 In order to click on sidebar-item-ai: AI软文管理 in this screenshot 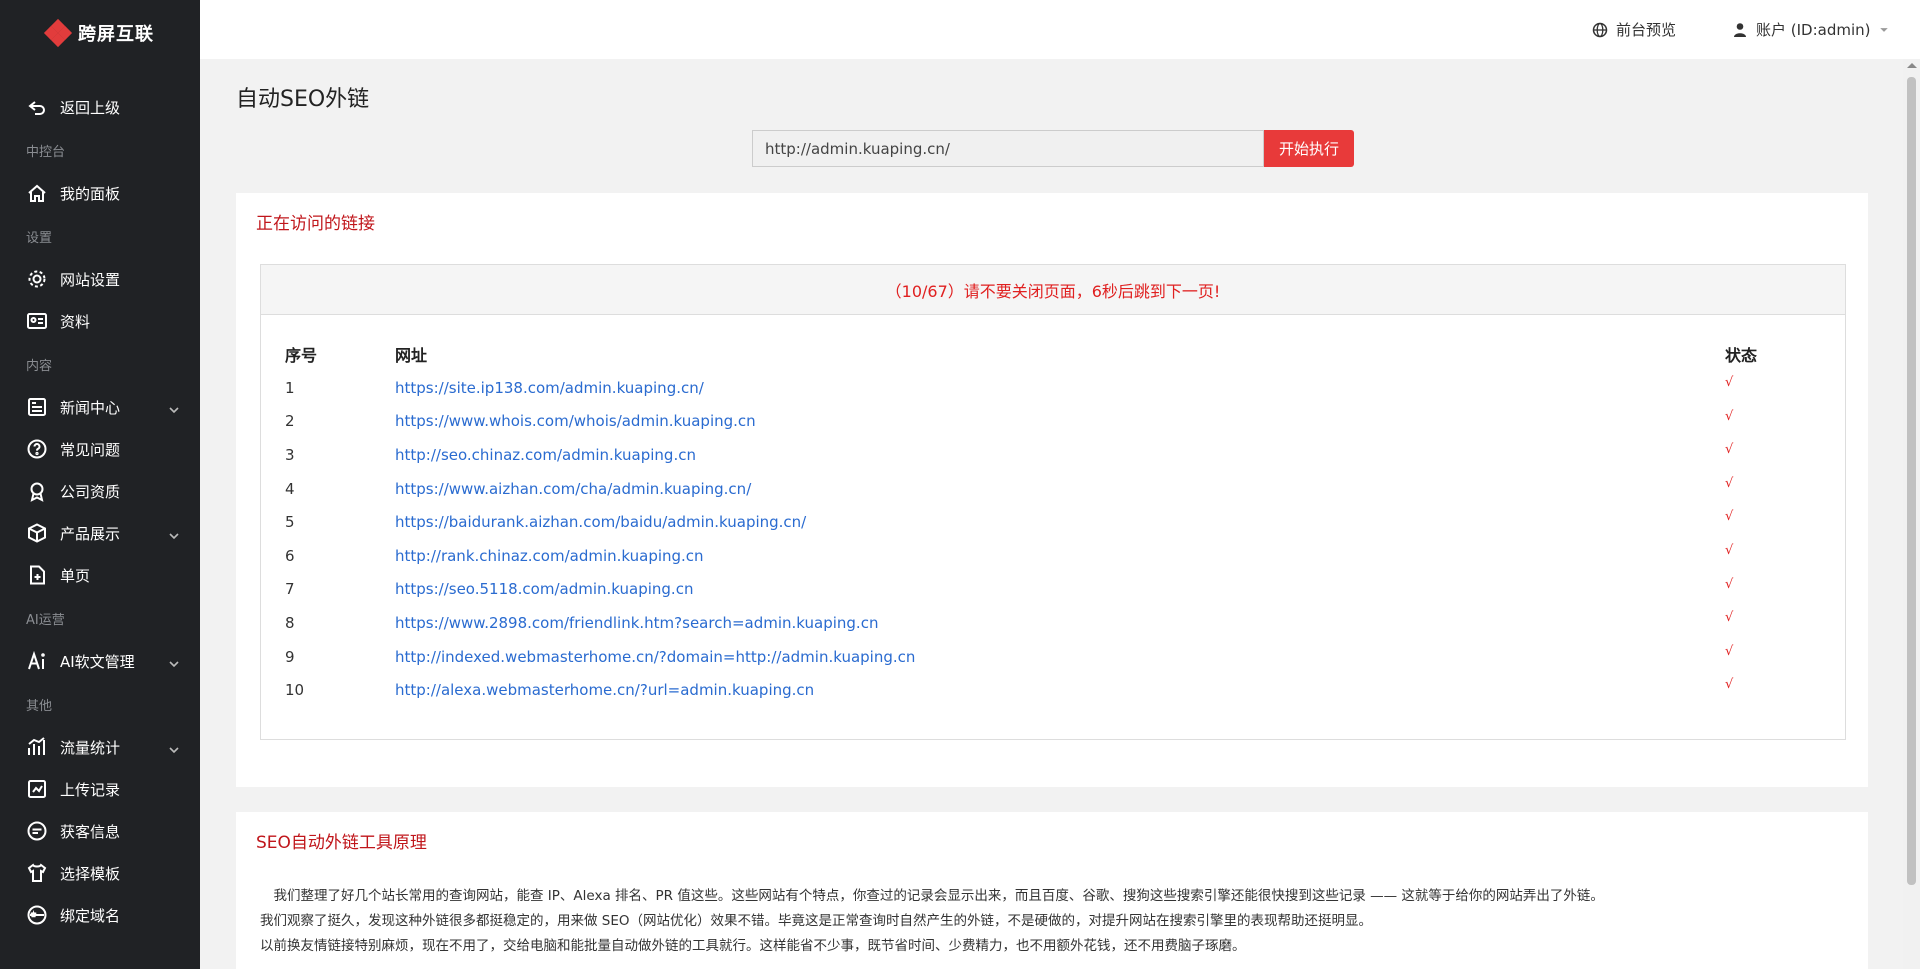, I will do `click(100, 661)`.